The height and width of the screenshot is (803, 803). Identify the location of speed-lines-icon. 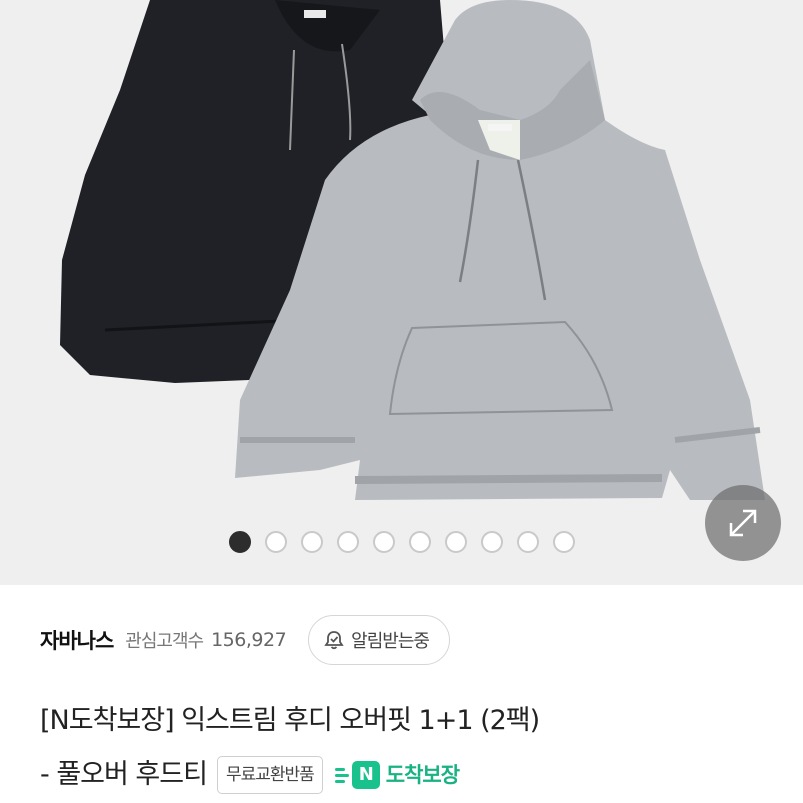
(341, 775).